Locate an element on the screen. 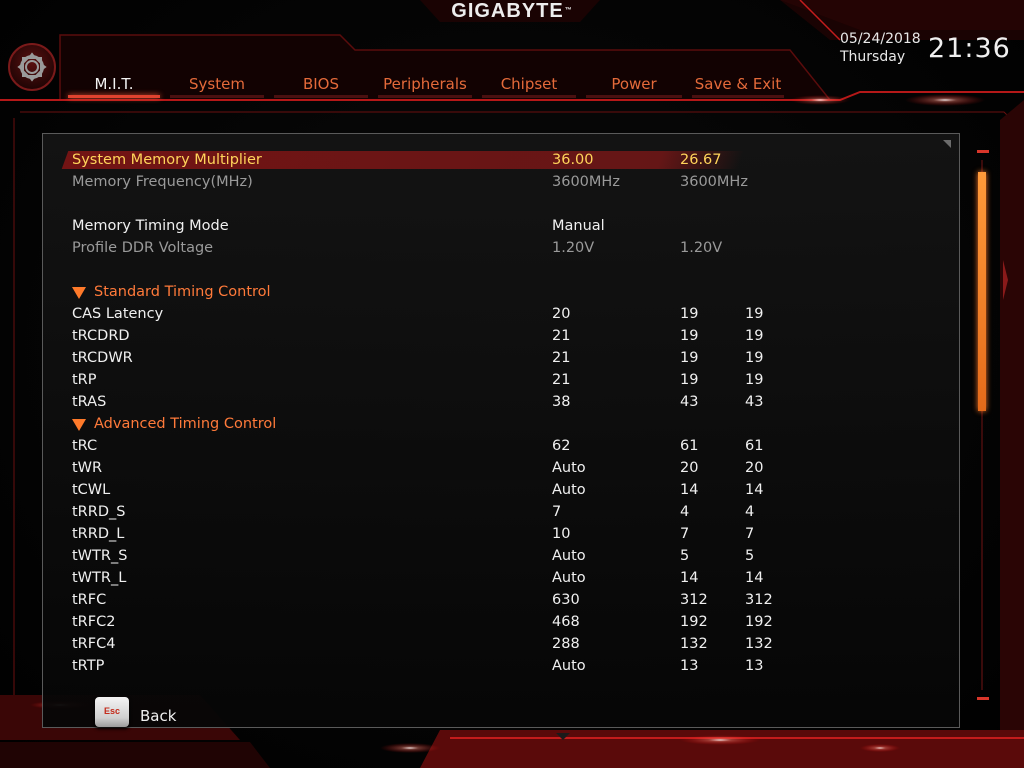 The height and width of the screenshot is (768, 1024). tab-power: Power is located at coordinates (634, 85).